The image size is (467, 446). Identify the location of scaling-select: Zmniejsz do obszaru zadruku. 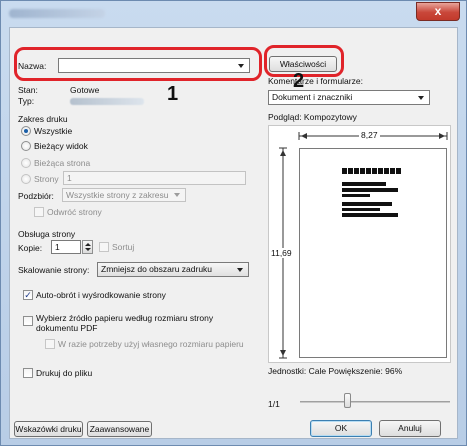
(173, 269).